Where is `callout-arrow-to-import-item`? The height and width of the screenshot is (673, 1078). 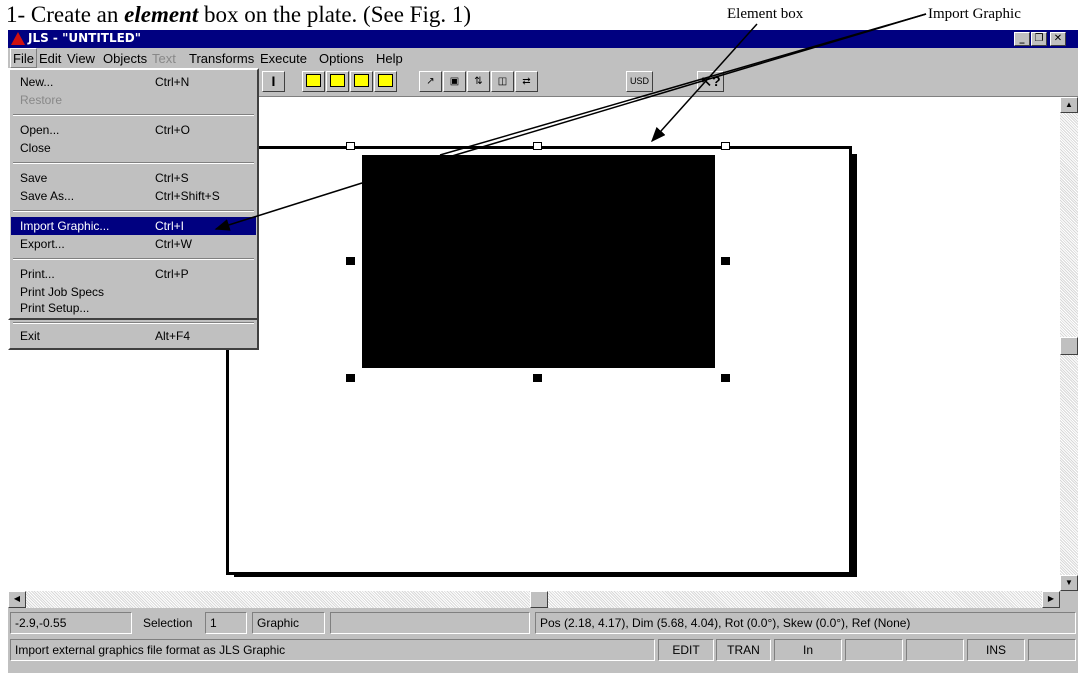
callout-arrow-to-import-item is located at coordinates (288, 206).